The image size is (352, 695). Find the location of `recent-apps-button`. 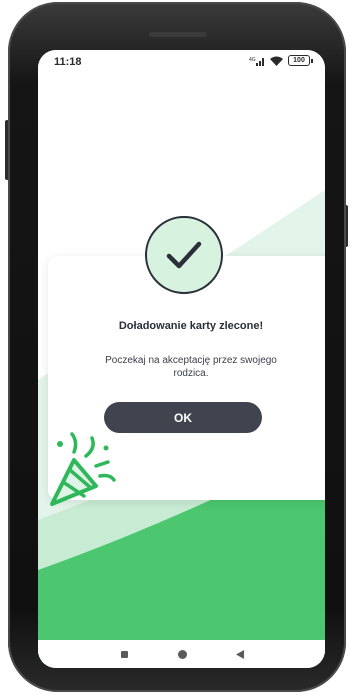

recent-apps-button is located at coordinates (124, 654).